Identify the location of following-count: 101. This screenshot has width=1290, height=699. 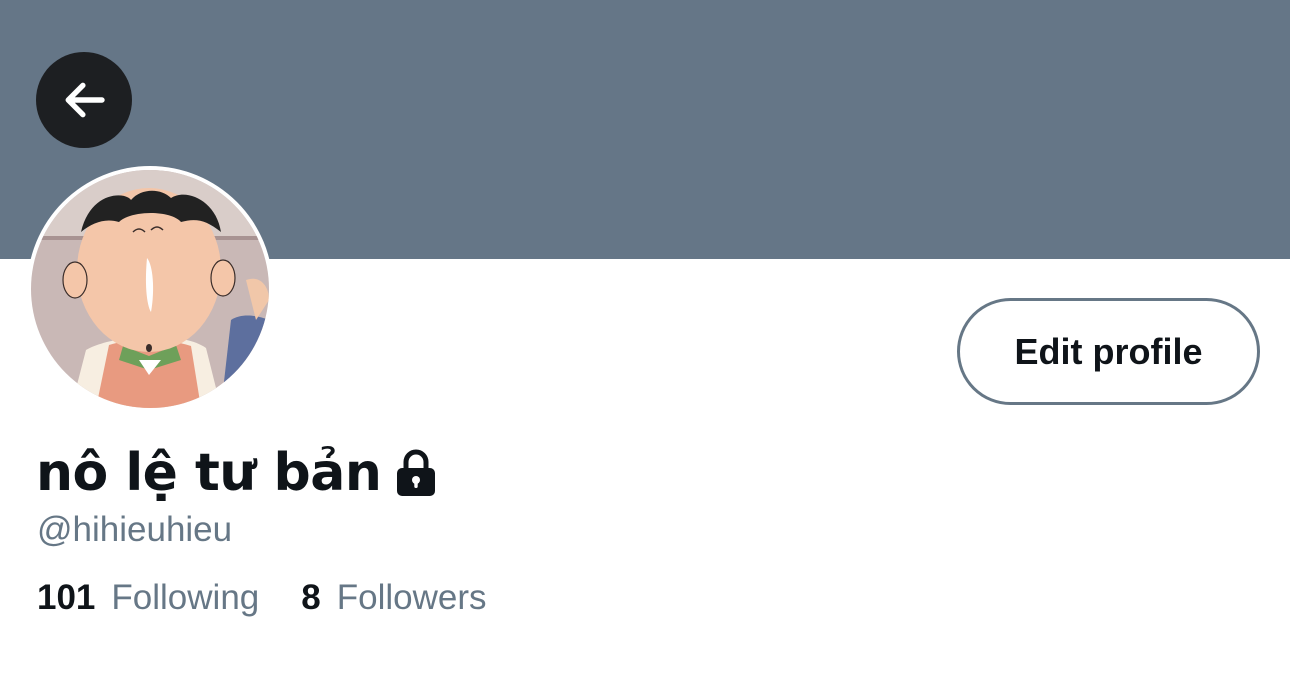
(66, 597).